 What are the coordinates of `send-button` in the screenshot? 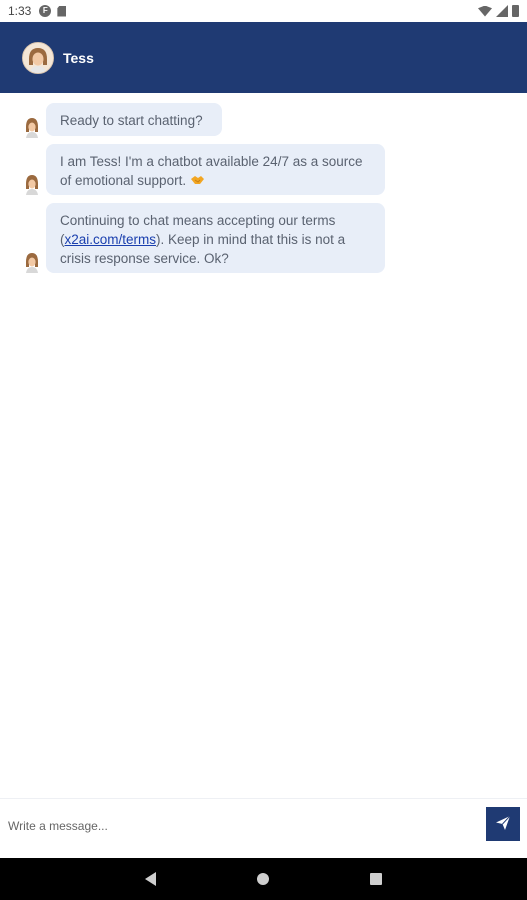 It's located at (503, 824).